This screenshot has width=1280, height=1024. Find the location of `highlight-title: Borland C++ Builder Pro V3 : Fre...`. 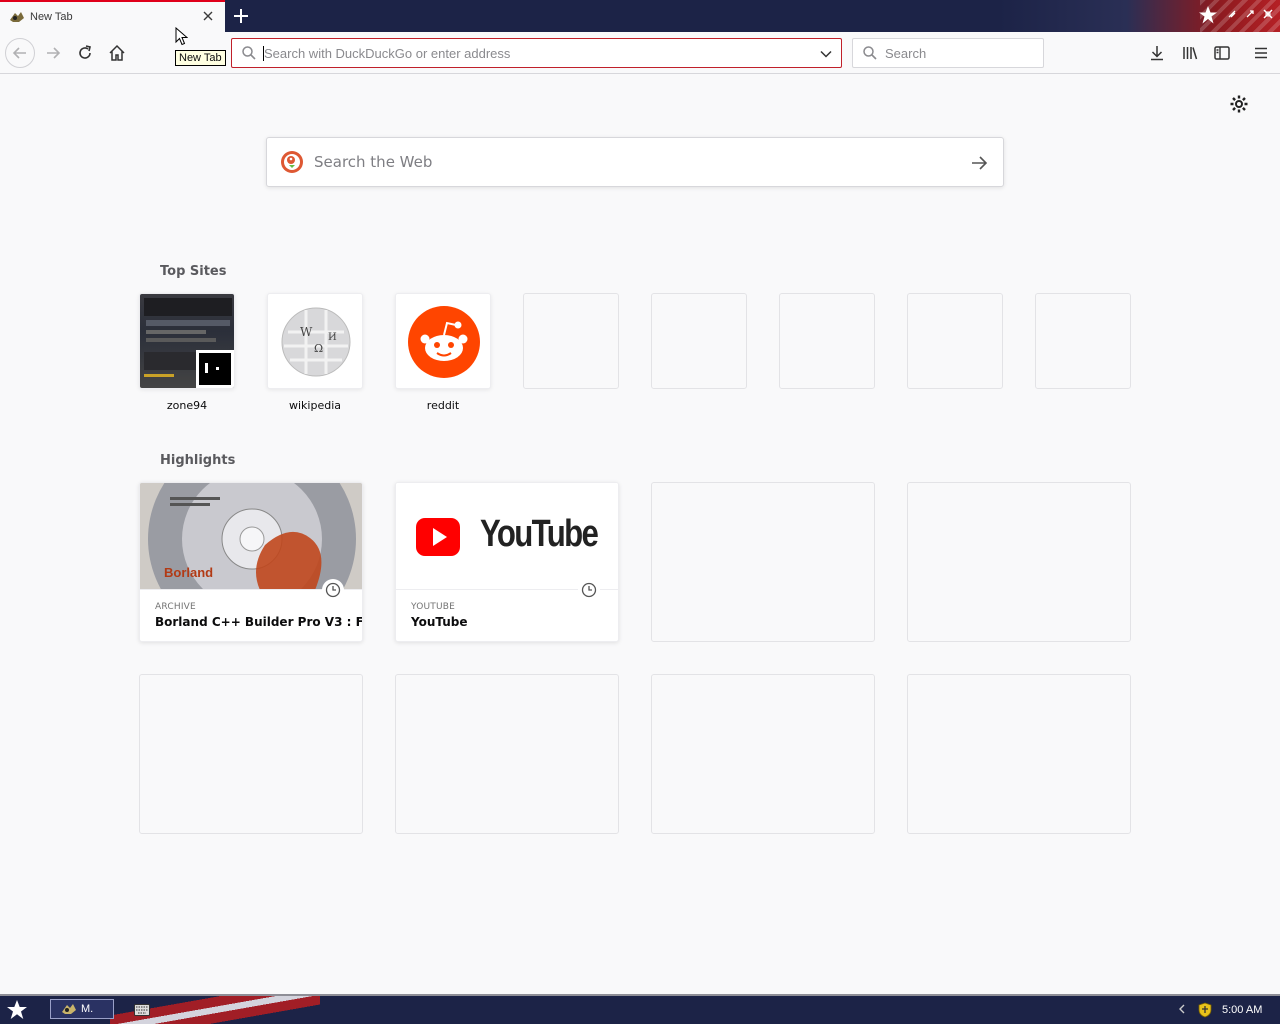

highlight-title: Borland C++ Builder Pro V3 : Fre... is located at coordinates (259, 622).